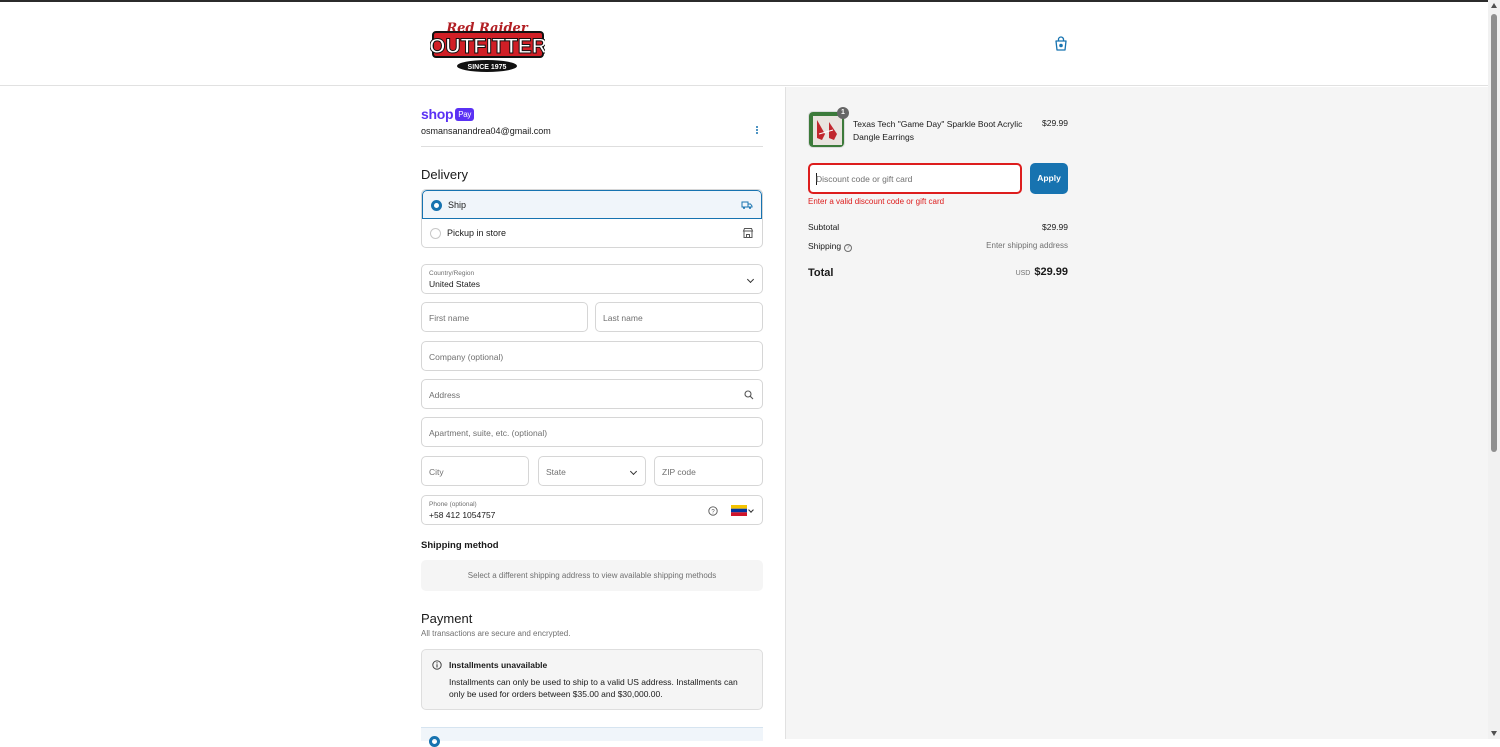 This screenshot has height=747, width=1500. I want to click on total-label: Total, so click(821, 273).